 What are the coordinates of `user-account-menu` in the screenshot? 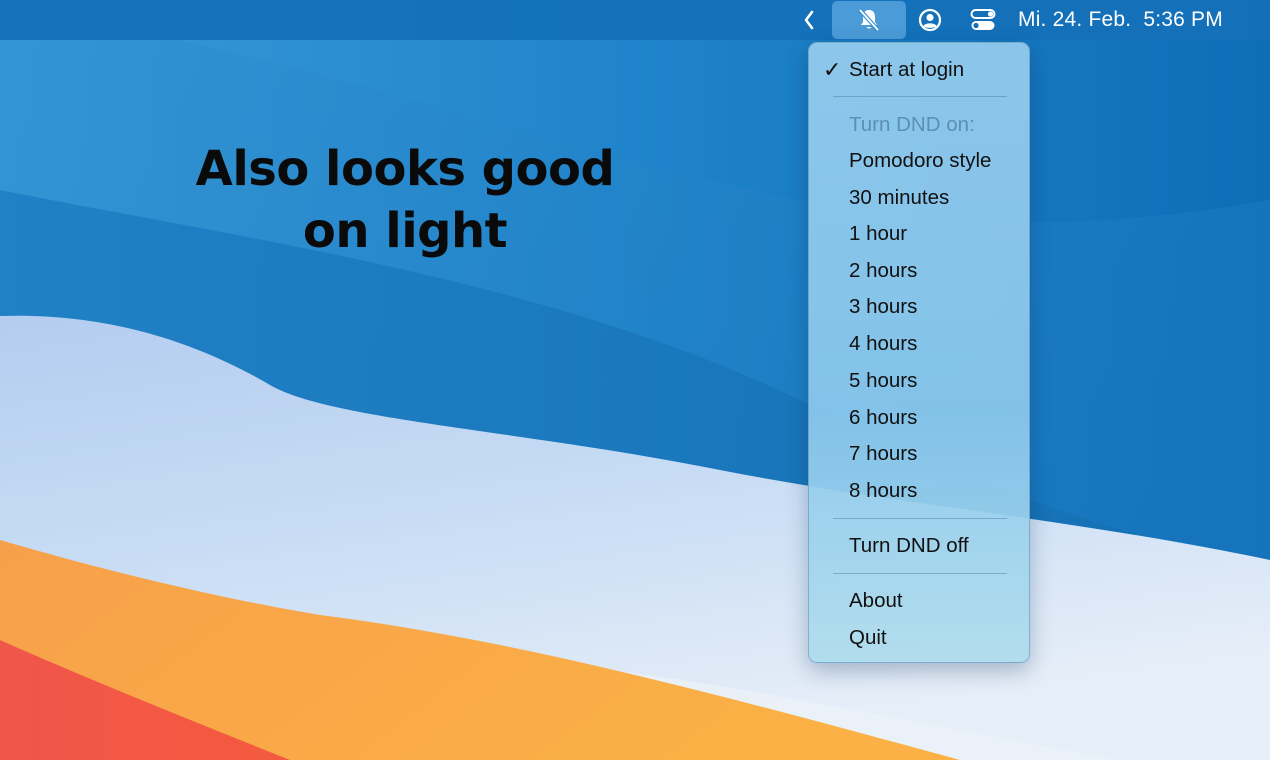 It's located at (930, 20).